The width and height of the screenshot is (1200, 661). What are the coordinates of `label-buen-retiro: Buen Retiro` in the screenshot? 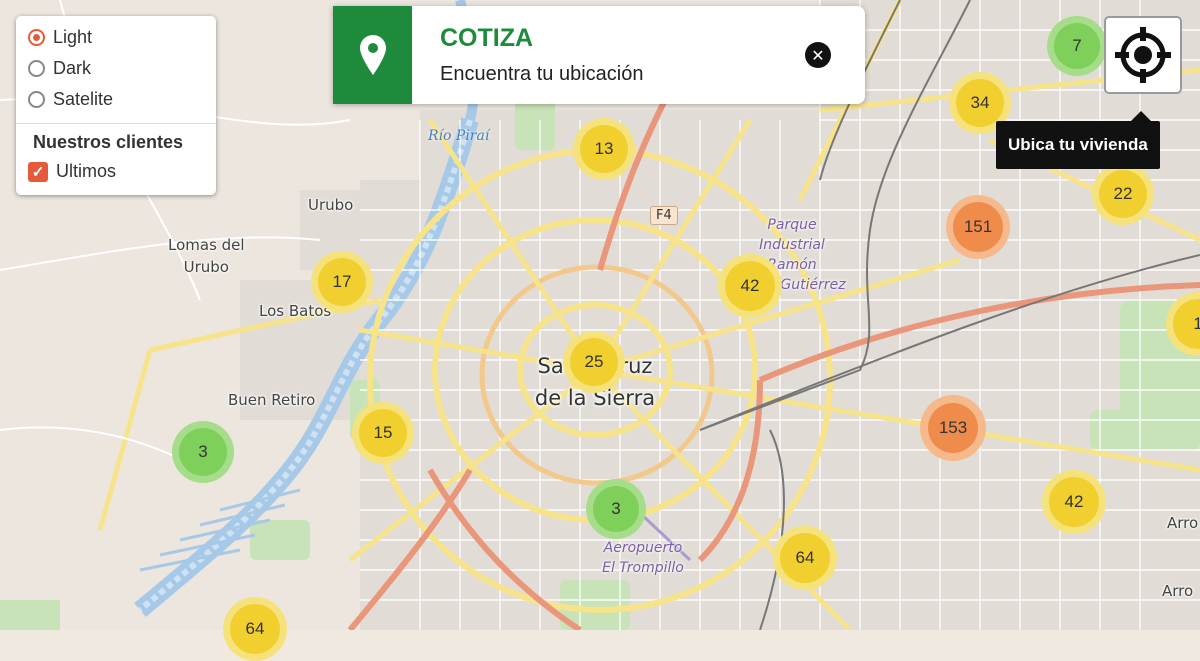 It's located at (272, 400).